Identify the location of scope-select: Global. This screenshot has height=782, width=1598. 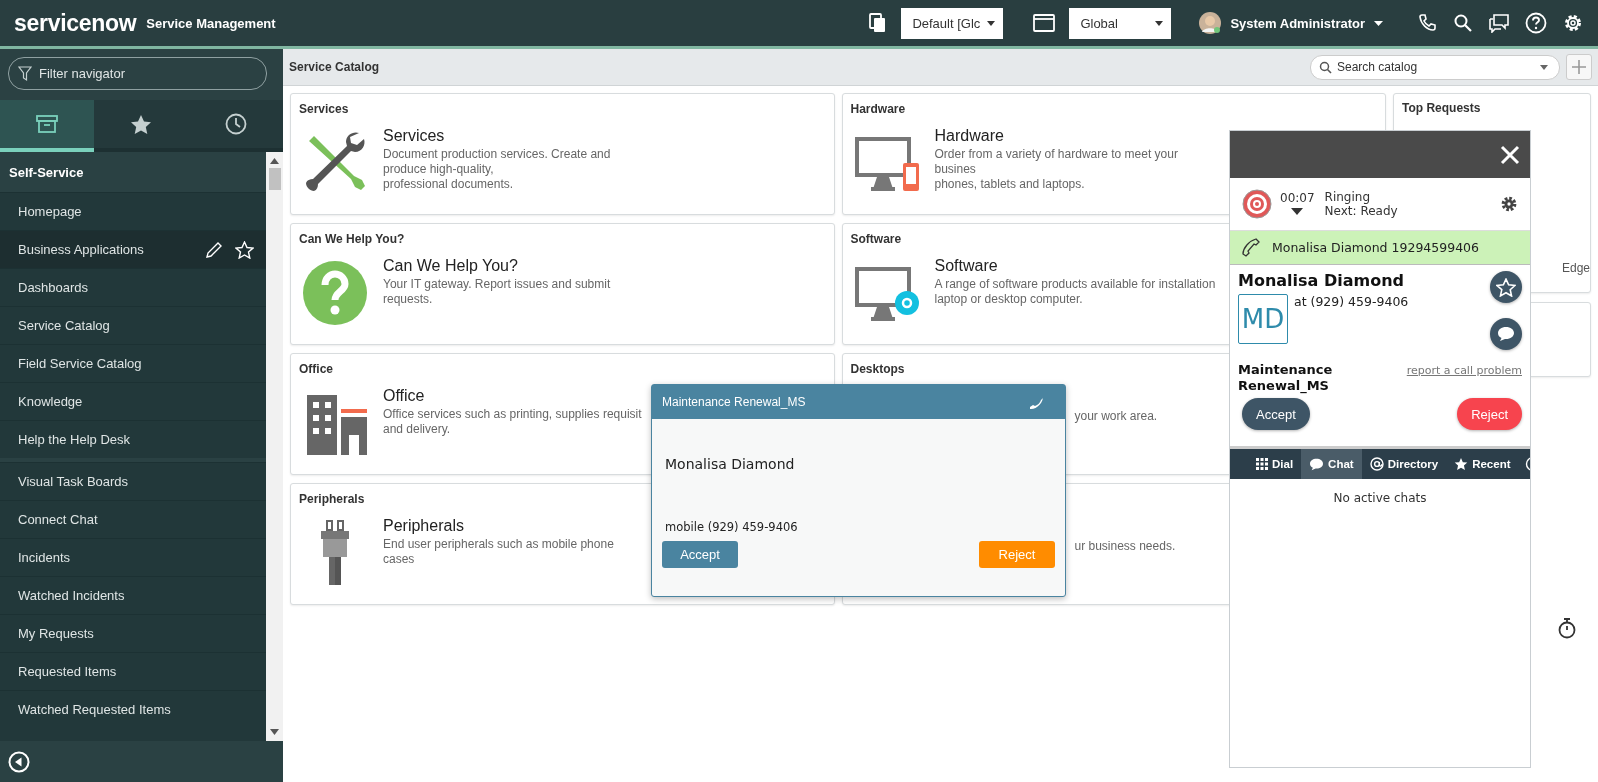
(1120, 23).